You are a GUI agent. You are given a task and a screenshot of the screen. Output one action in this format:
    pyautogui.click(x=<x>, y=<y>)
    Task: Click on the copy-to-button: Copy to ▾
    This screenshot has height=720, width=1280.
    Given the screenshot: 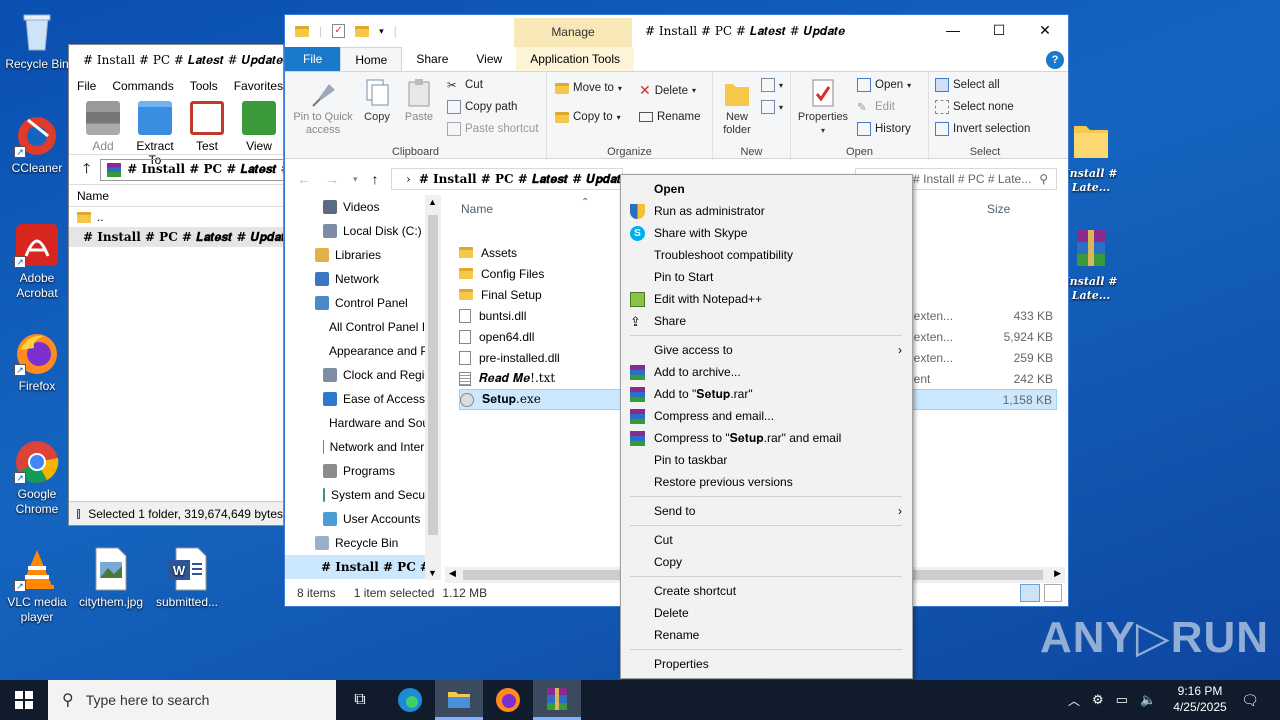 What is the action you would take?
    pyautogui.click(x=588, y=117)
    